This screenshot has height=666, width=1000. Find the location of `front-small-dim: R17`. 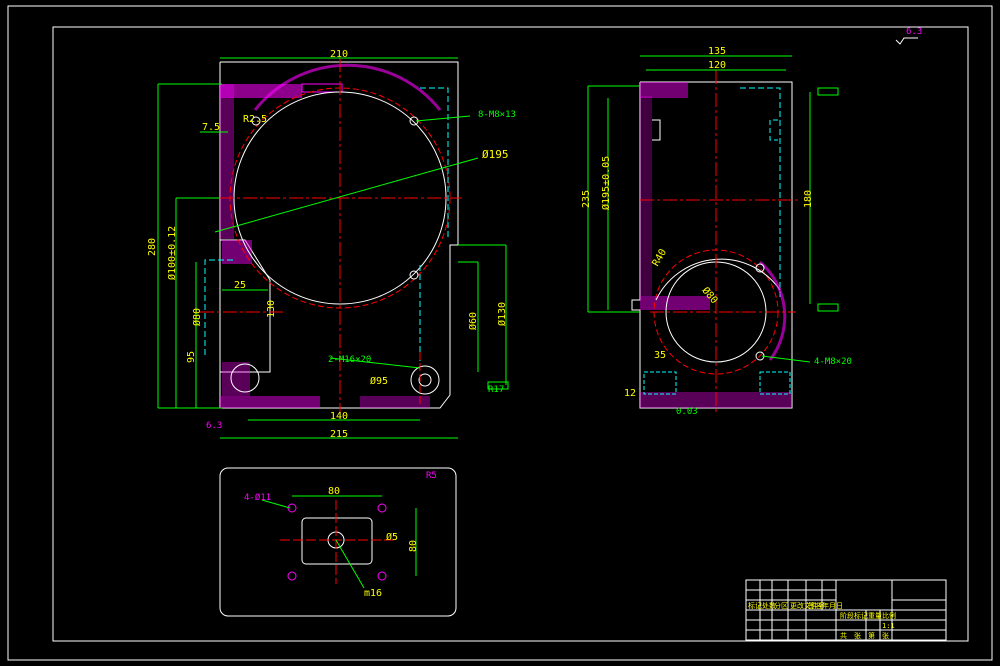

front-small-dim: R17 is located at coordinates (496, 390).